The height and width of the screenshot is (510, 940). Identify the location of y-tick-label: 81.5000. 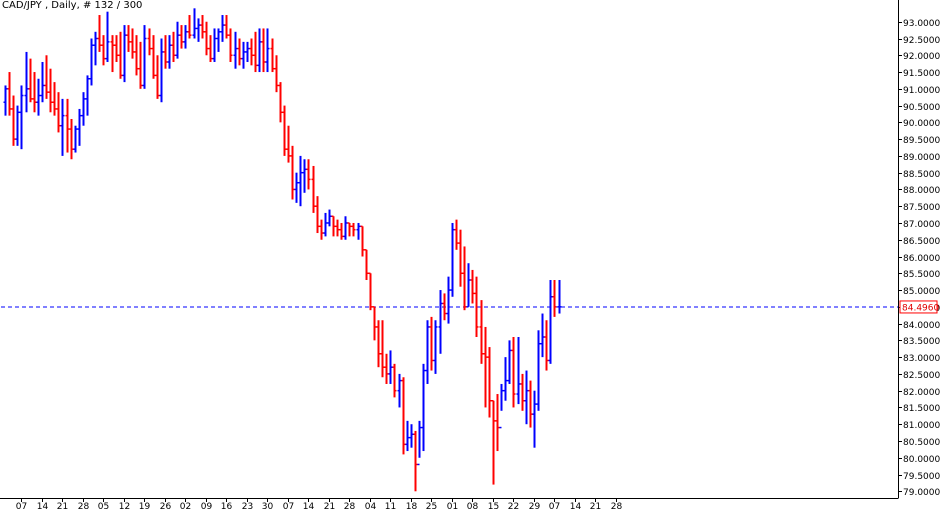
(921, 409).